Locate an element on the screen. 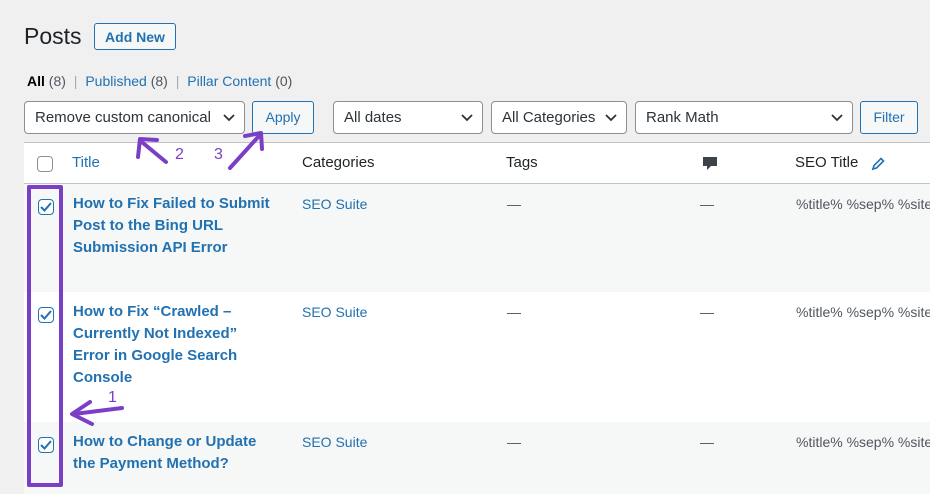 The width and height of the screenshot is (930, 494). annotation-arrows is located at coordinates (167, 278).